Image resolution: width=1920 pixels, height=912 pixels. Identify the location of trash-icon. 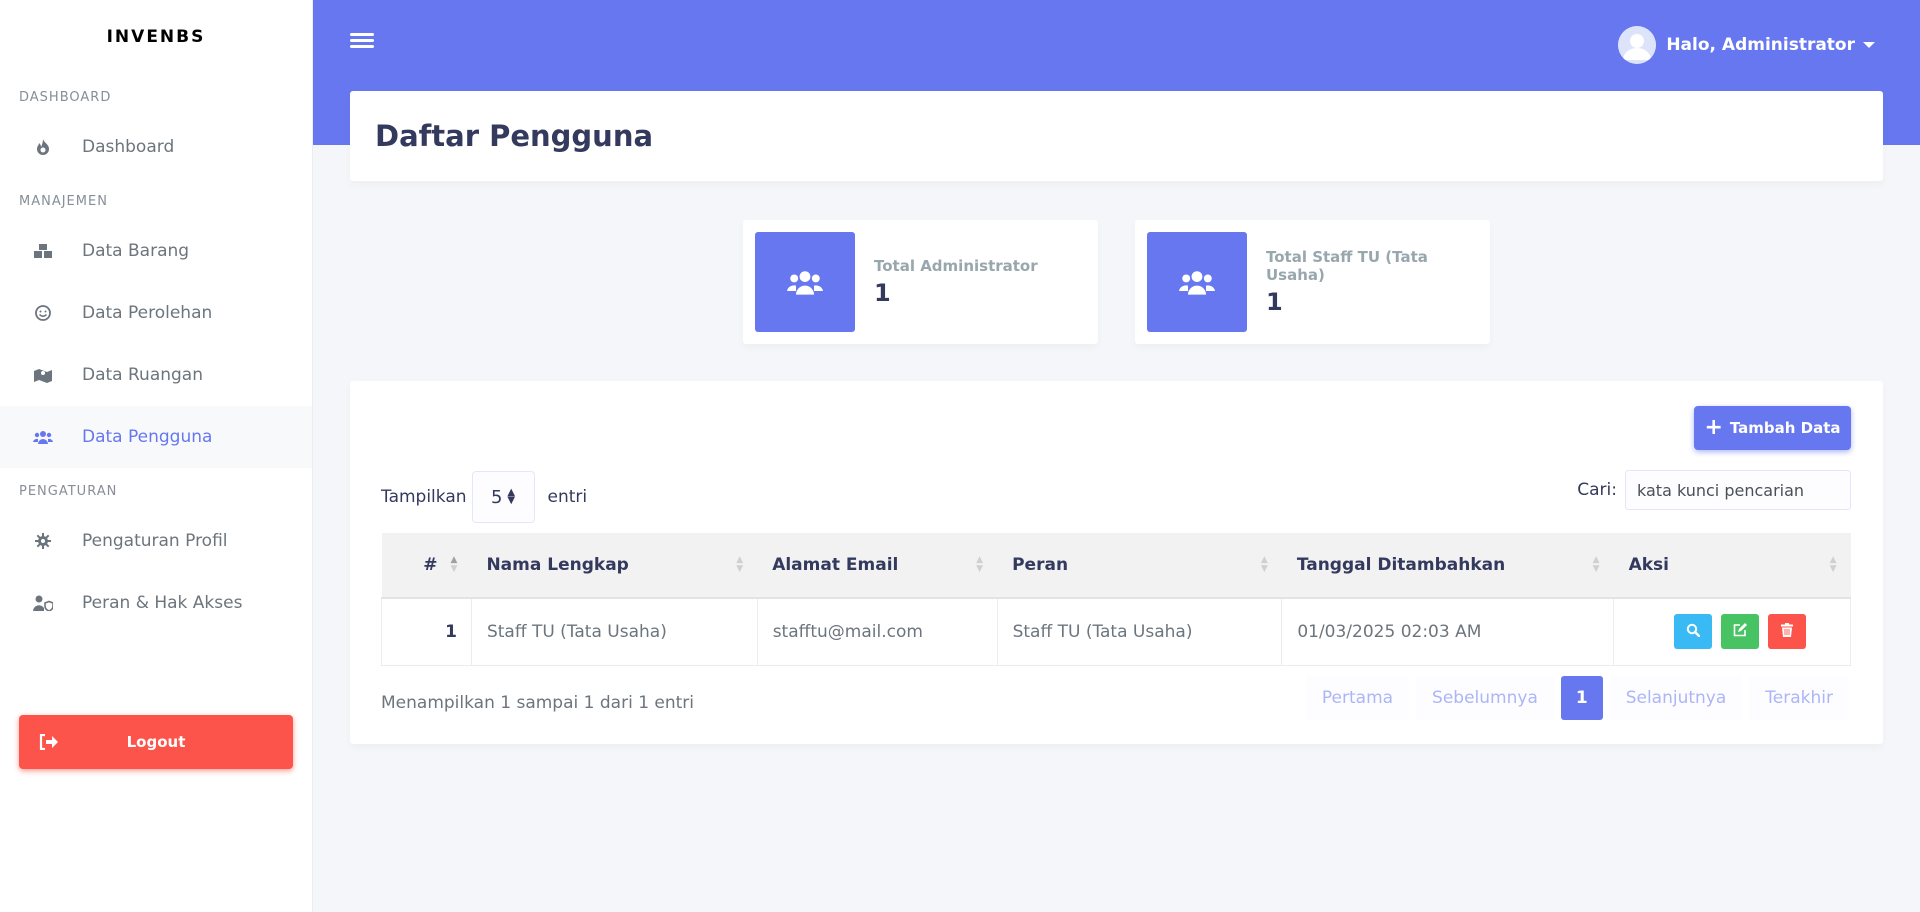
(1786, 632).